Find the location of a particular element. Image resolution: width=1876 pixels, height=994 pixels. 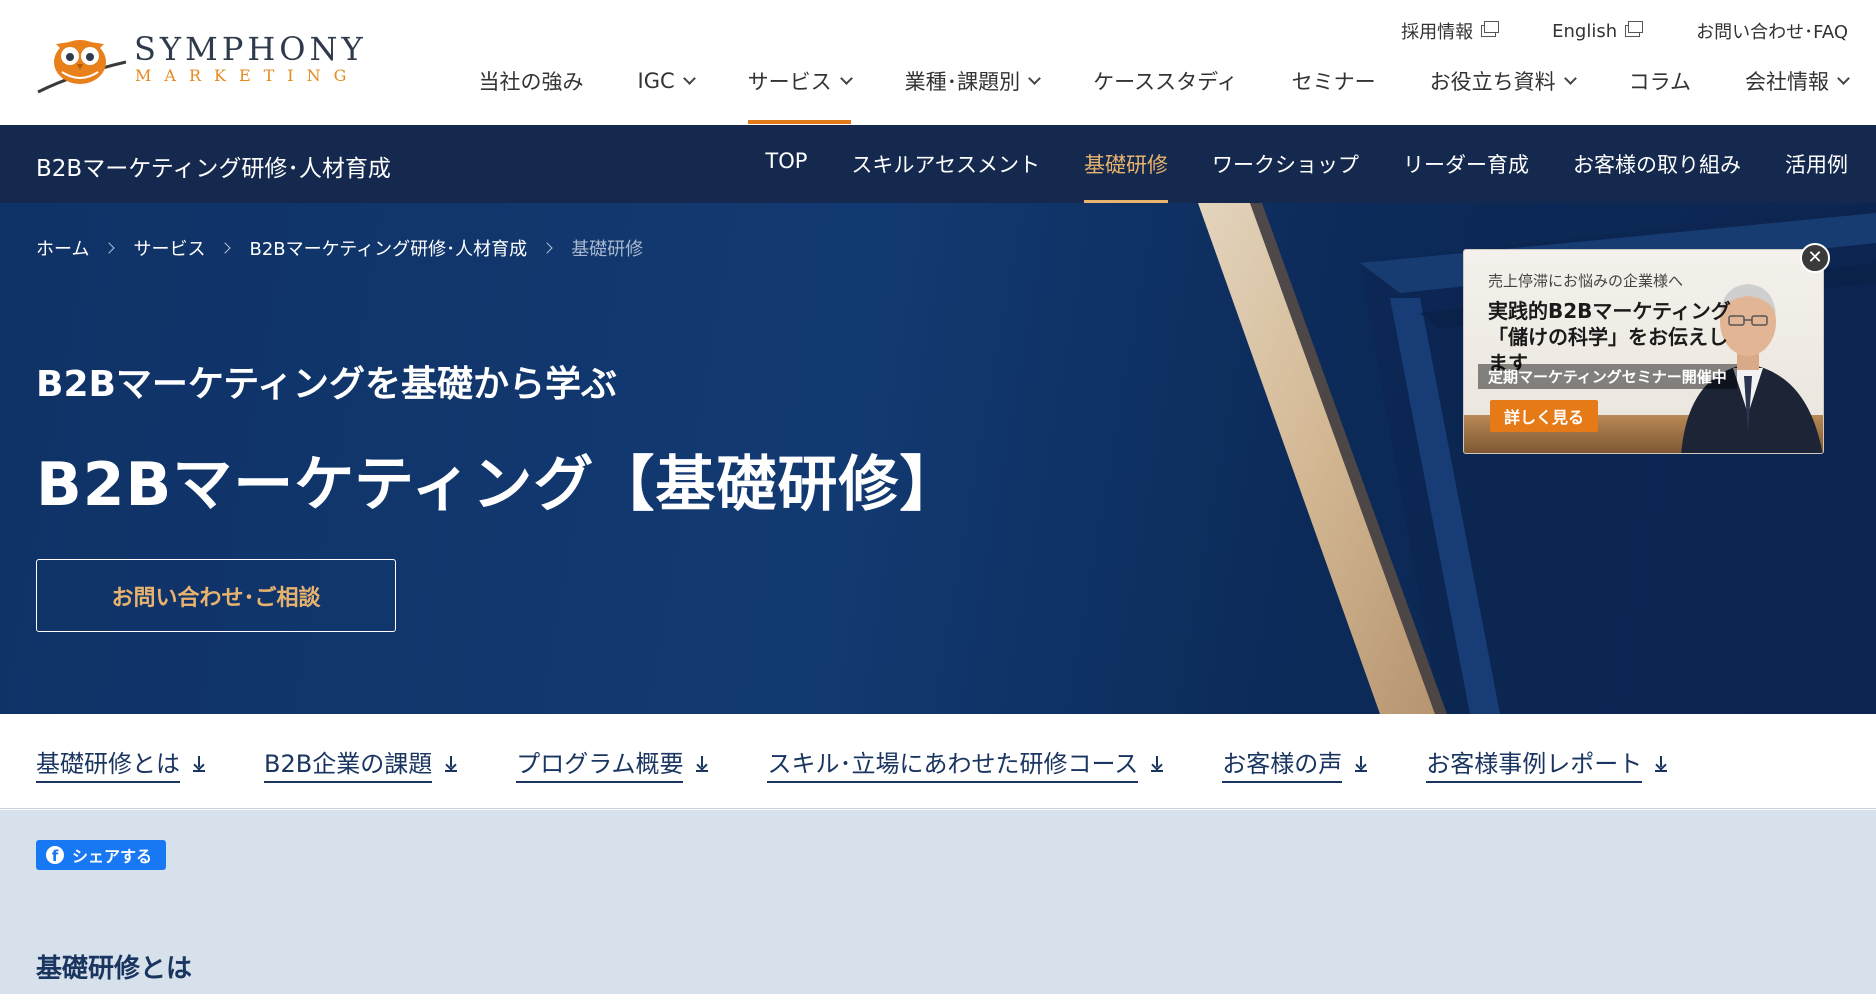

gnav-item-services: サービス is located at coordinates (799, 93).